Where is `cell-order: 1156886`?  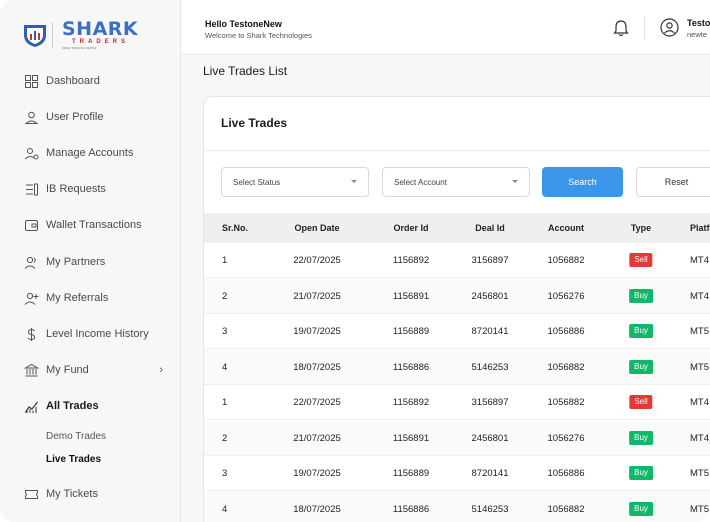 cell-order: 1156886 is located at coordinates (411, 509).